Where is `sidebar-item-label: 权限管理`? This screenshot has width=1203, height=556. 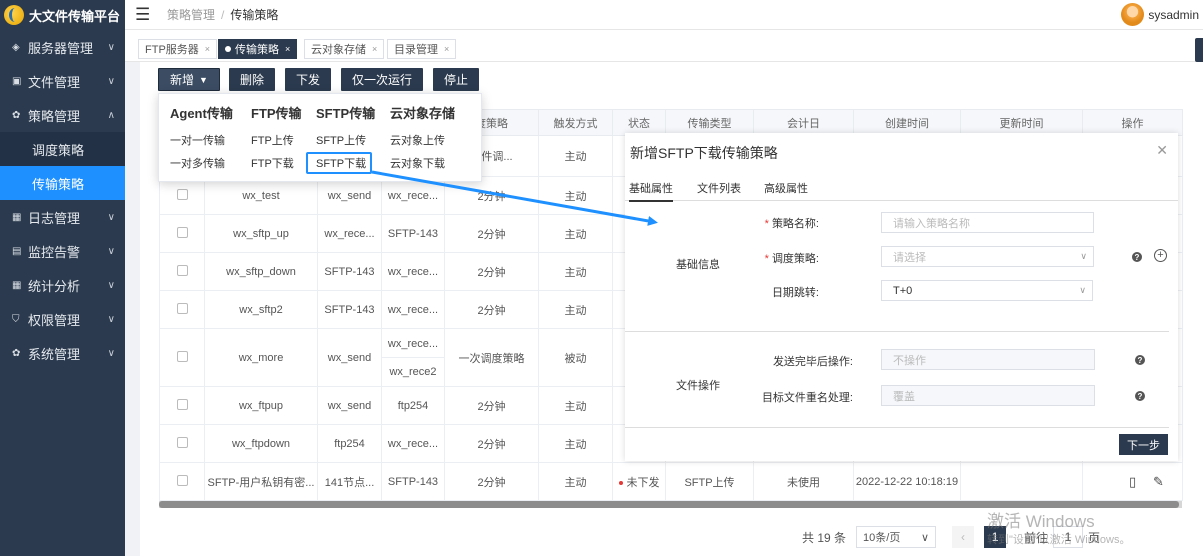
sidebar-item-label: 权限管理 is located at coordinates (54, 320).